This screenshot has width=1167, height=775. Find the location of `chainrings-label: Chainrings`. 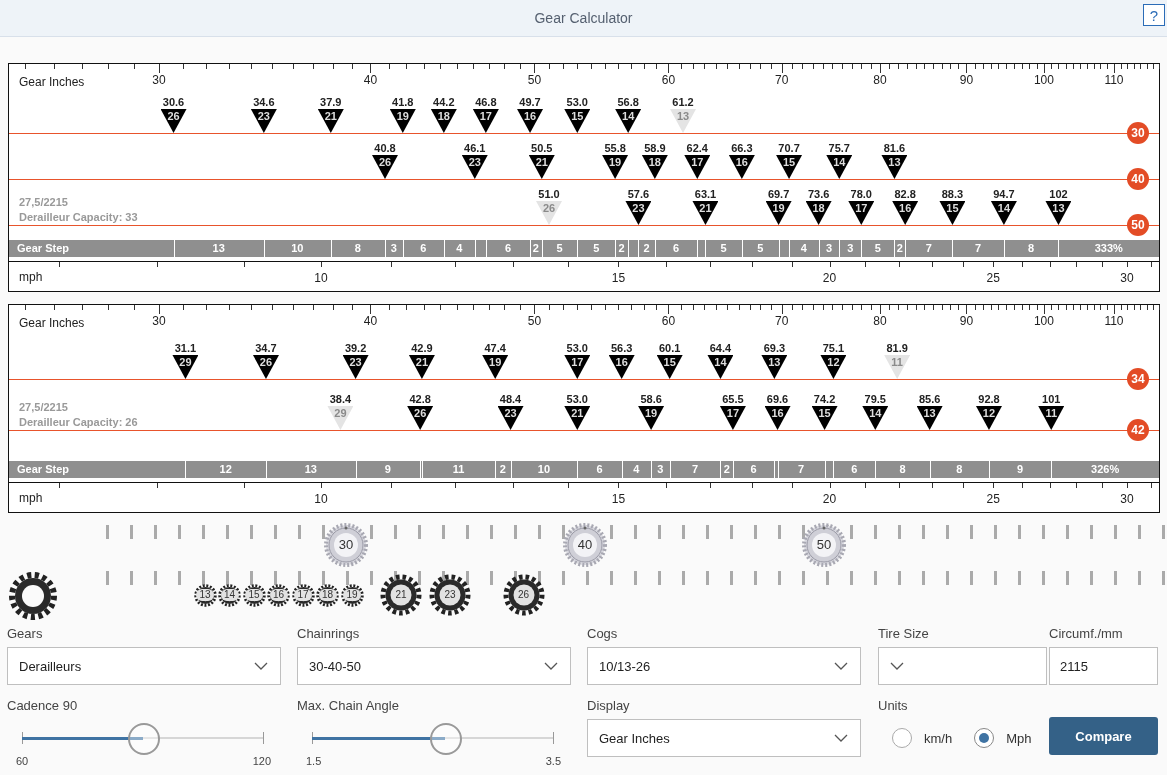

chainrings-label: Chainrings is located at coordinates (329, 634).